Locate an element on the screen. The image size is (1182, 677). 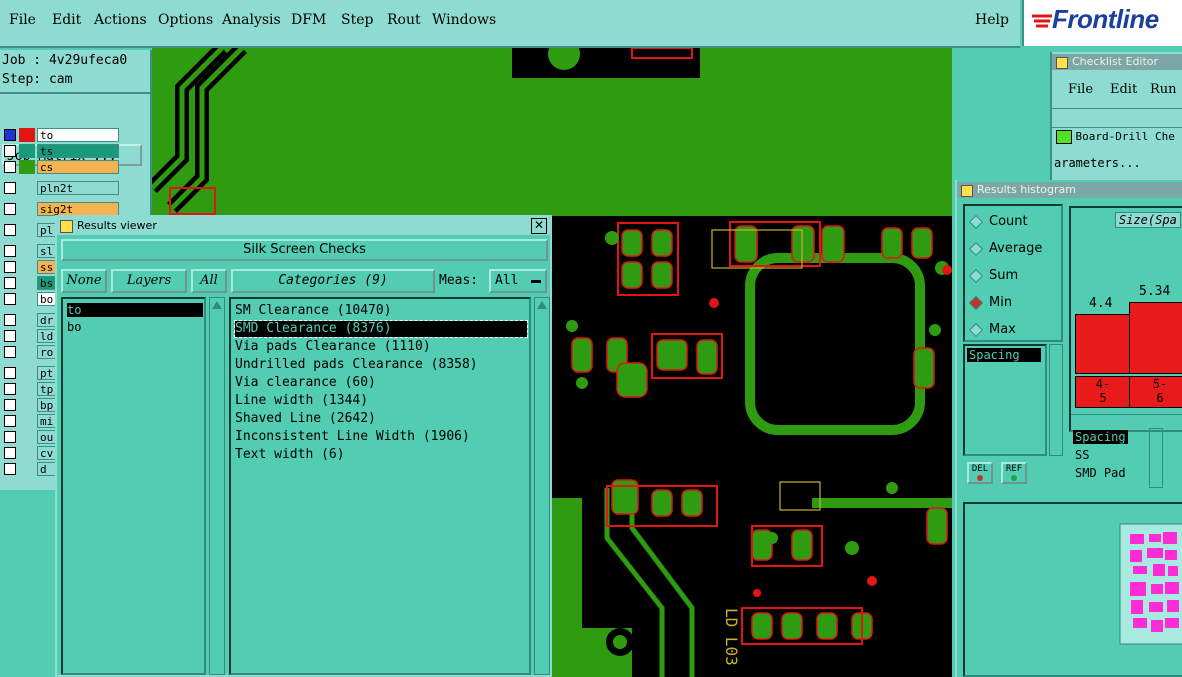
measure-list-right: Spacing SS SMD Pad is located at coordinates (1125, 460).